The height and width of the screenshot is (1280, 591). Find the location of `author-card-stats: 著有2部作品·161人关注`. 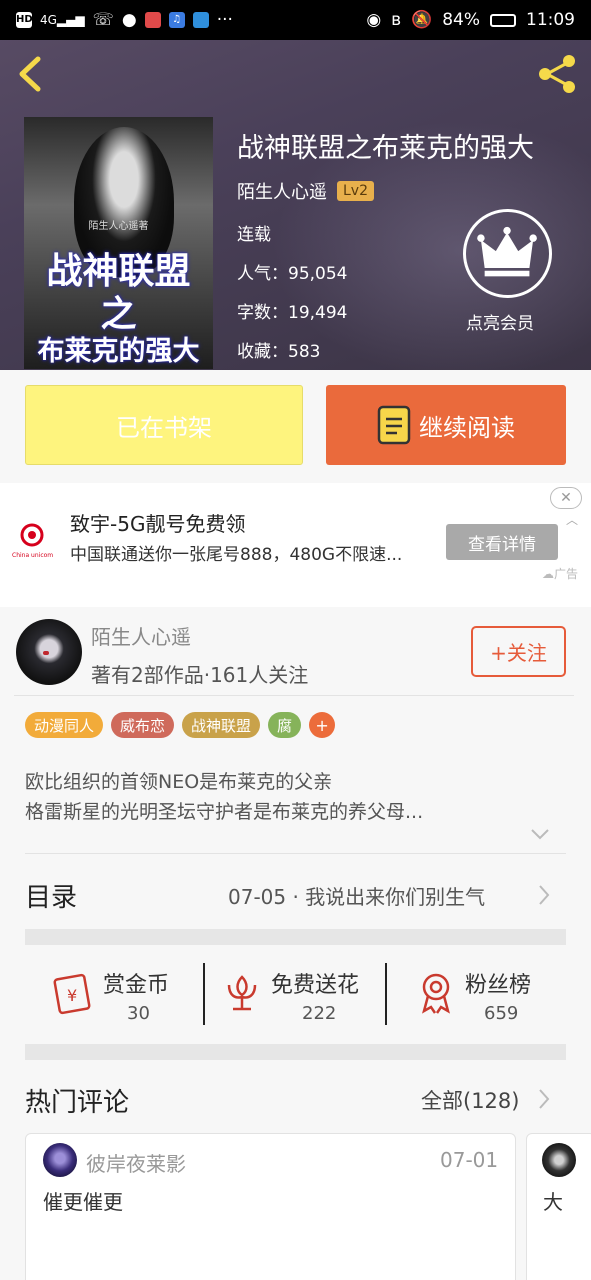

author-card-stats: 著有2部作品·161人关注 is located at coordinates (200, 675).